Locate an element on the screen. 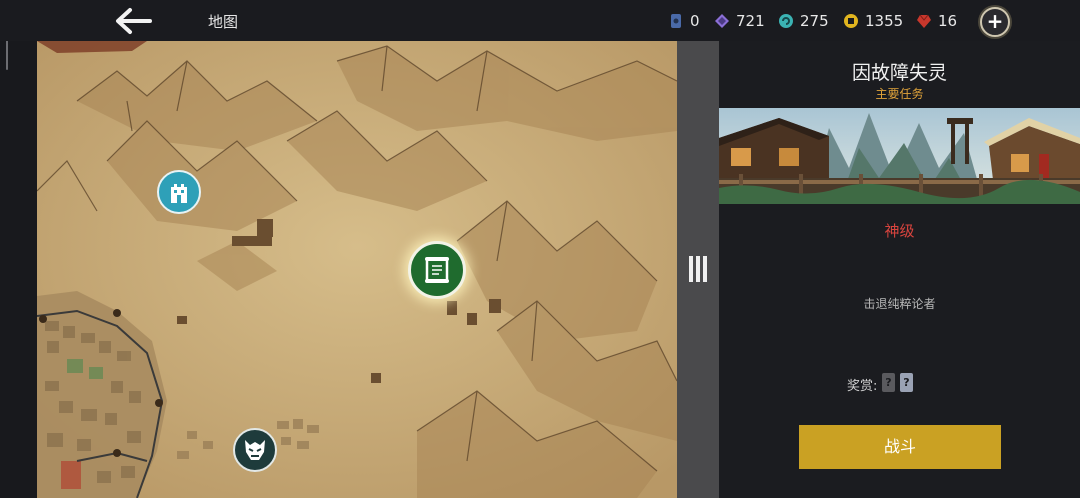 This screenshot has width=1080, height=498. resource-spiral-value: 275 is located at coordinates (814, 21).